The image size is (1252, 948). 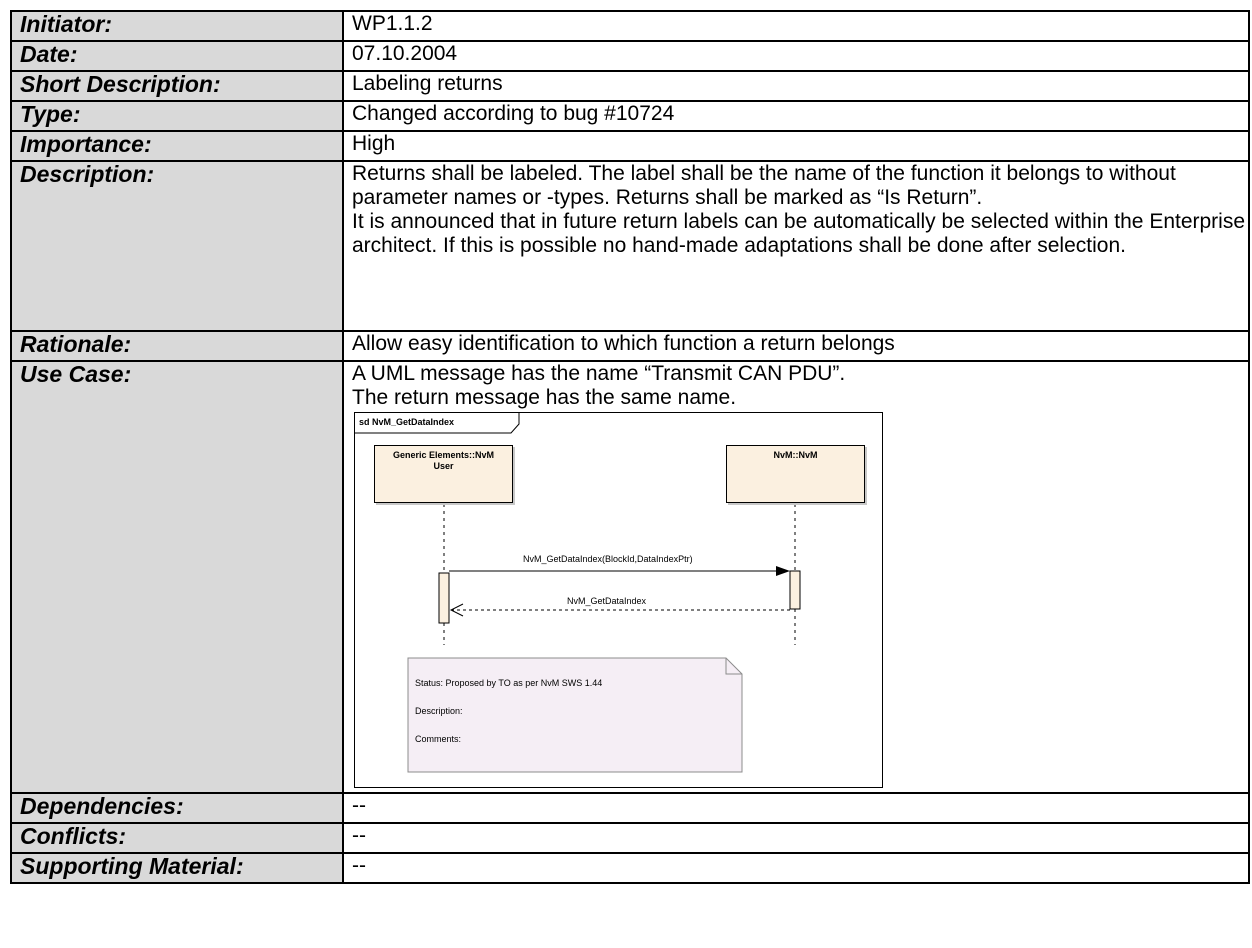 What do you see at coordinates (177, 26) in the screenshot?
I see `label-initiator: Initiator:` at bounding box center [177, 26].